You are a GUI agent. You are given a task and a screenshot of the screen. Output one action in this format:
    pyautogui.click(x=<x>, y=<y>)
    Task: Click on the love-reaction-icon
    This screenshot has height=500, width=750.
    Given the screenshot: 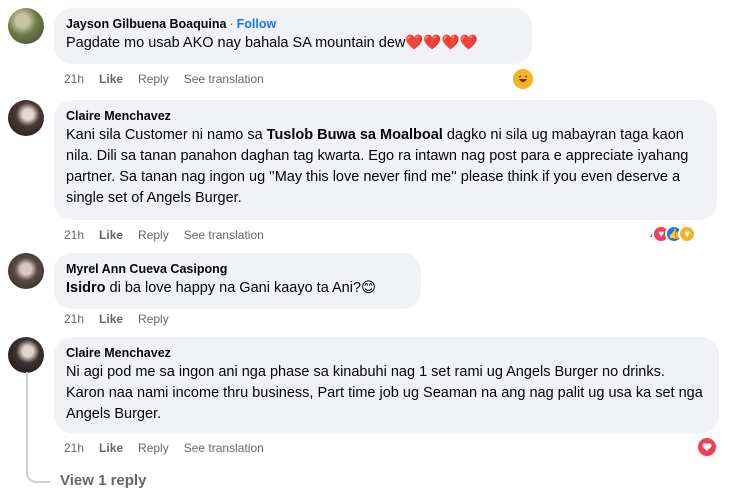 What is the action you would take?
    pyautogui.click(x=707, y=447)
    